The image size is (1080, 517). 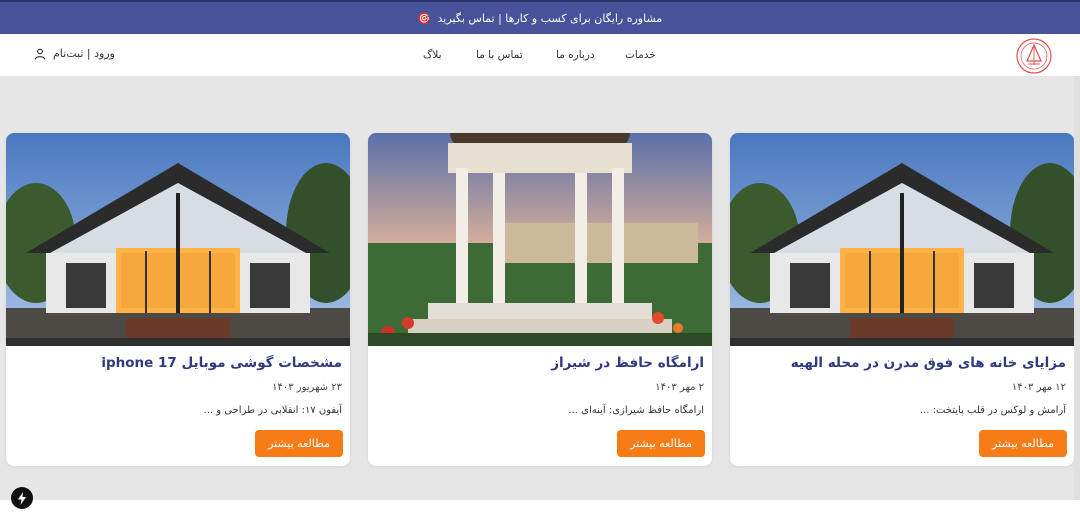 I want to click on login-link: ورود | ثبت‌نام, so click(x=74, y=53).